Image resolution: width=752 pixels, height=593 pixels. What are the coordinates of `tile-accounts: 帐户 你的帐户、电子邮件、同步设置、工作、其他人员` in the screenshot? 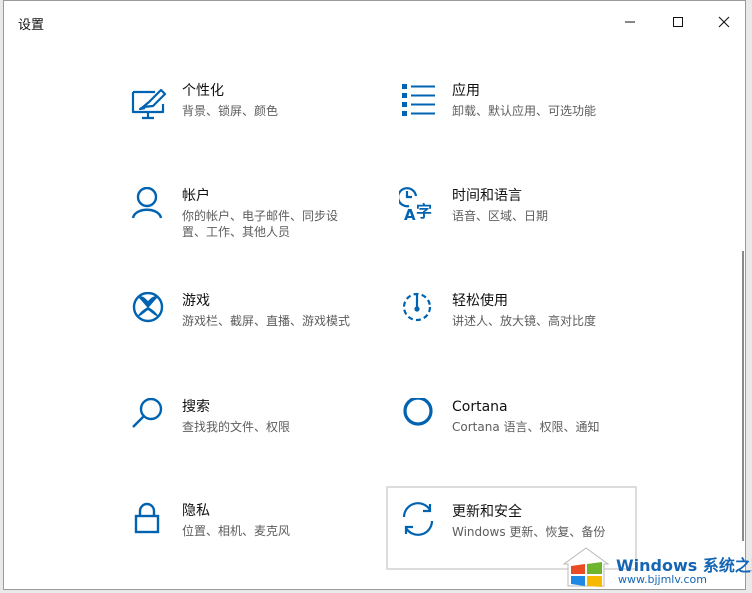 It's located at (254, 229).